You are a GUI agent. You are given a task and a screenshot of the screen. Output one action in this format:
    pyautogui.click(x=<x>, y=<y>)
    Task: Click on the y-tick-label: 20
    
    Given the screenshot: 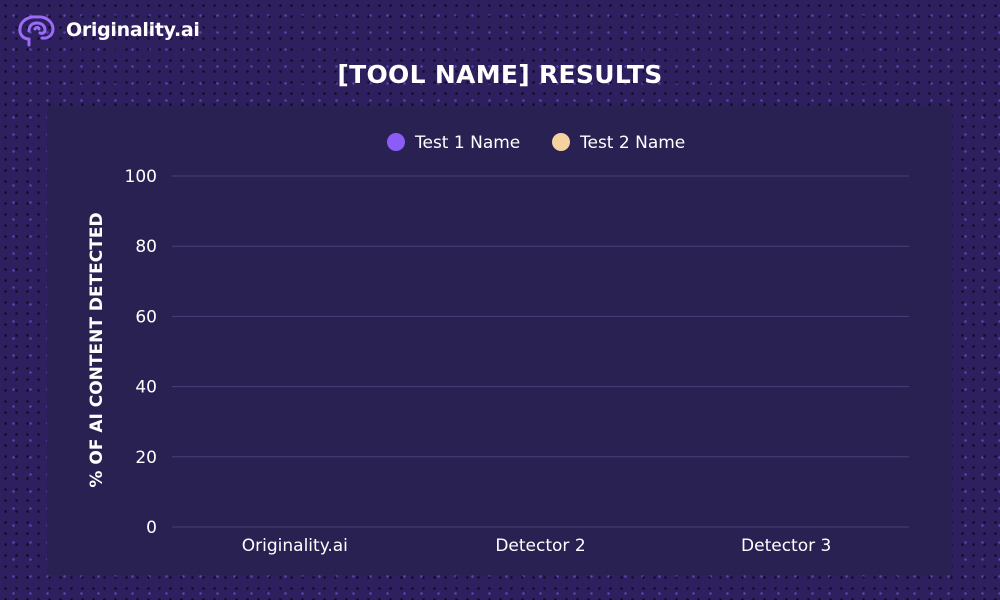 What is the action you would take?
    pyautogui.click(x=146, y=458)
    